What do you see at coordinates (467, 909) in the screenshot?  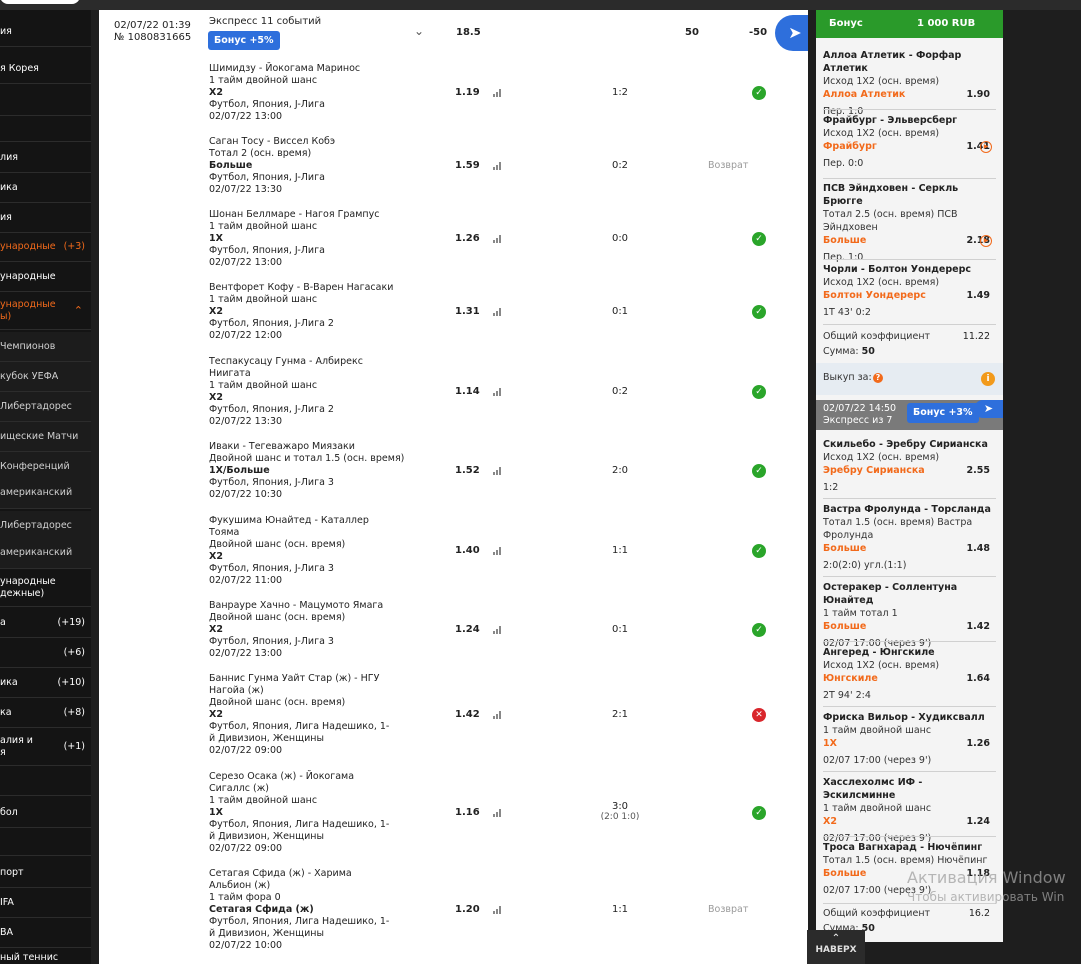 I see `event-odd: 1.20` at bounding box center [467, 909].